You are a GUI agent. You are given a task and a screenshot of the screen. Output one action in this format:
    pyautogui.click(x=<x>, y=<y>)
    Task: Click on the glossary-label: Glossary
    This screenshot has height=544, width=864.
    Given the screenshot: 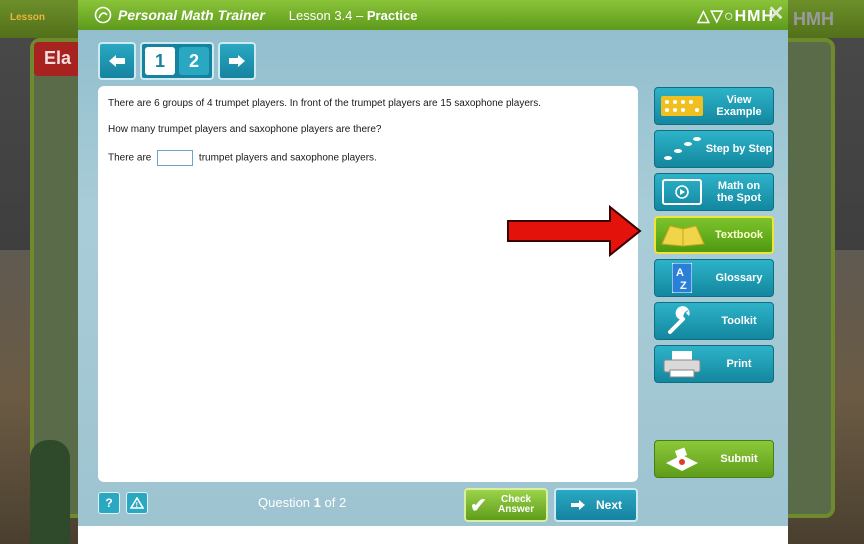 What is the action you would take?
    pyautogui.click(x=739, y=278)
    